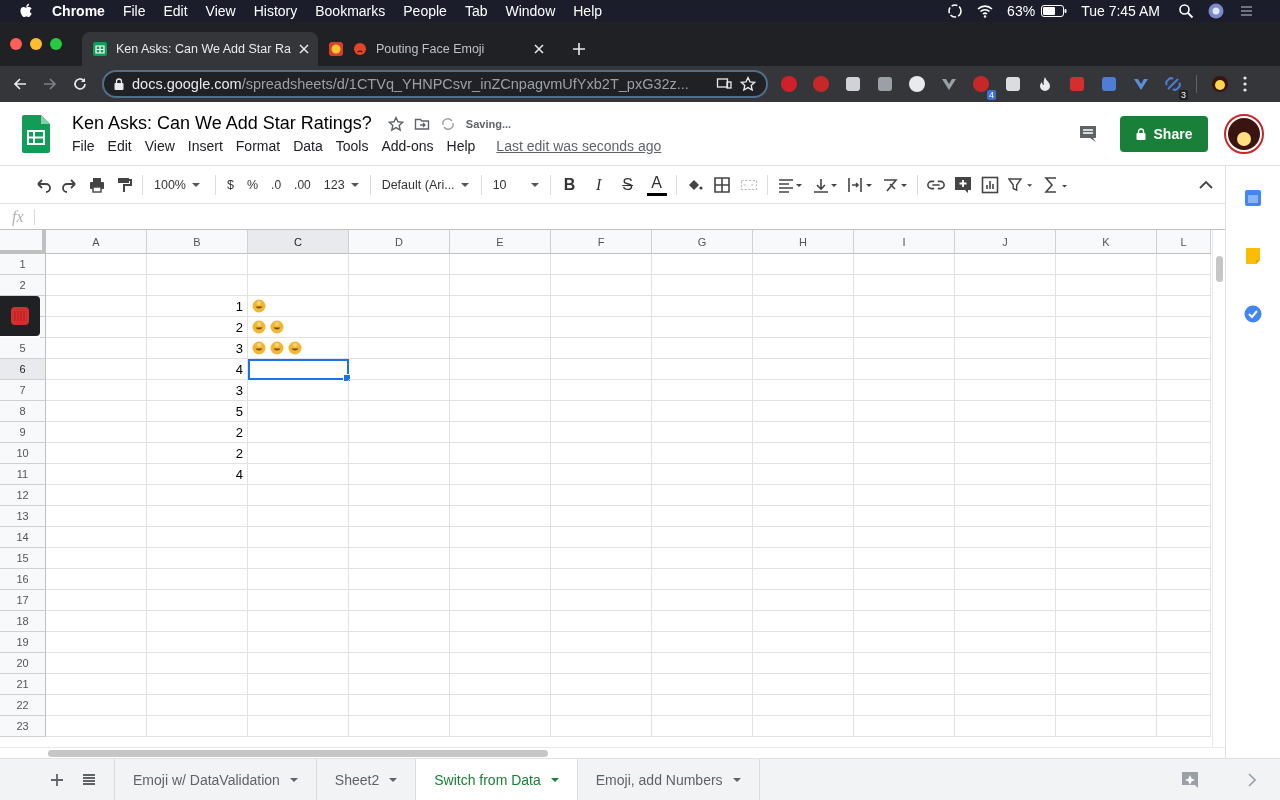 The image size is (1280, 800). Describe the element at coordinates (23, 369) in the screenshot. I see `row-header: 6` at that location.